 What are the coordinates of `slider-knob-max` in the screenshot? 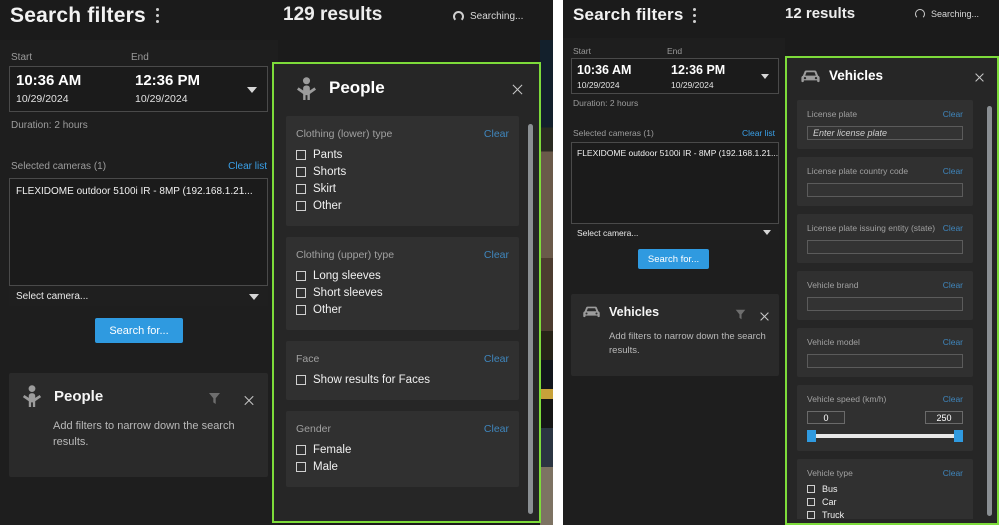 It's located at (958, 436).